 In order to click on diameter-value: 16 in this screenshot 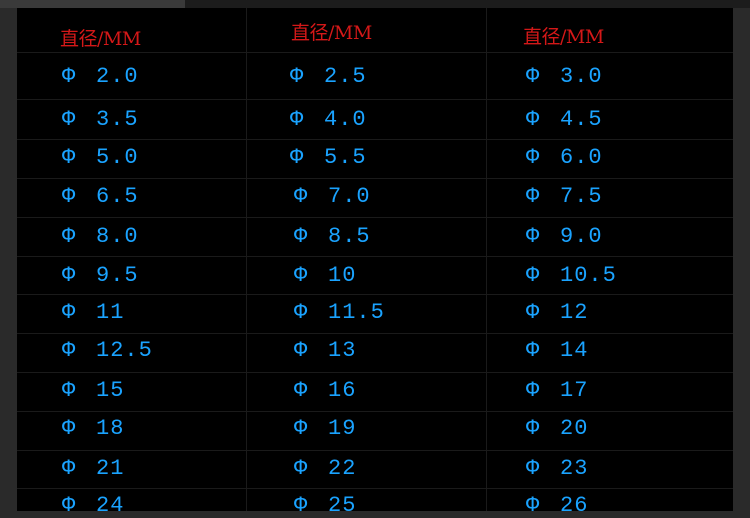, I will do `click(342, 390)`.